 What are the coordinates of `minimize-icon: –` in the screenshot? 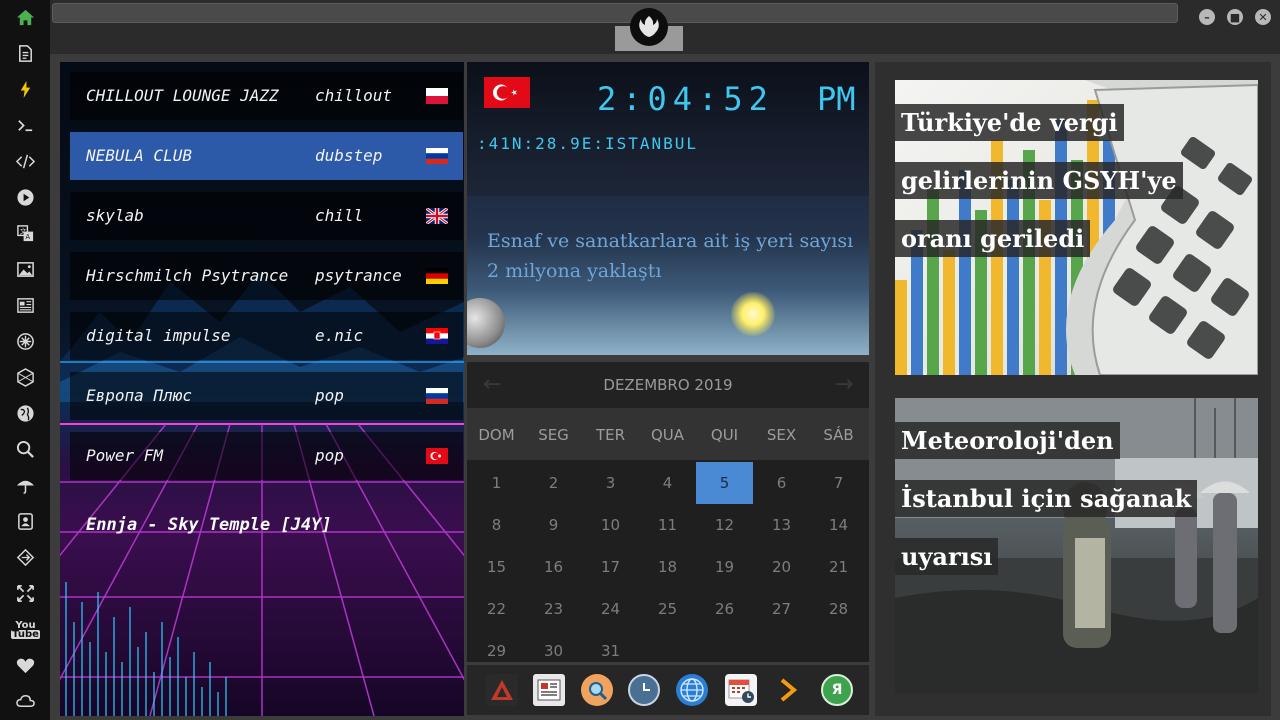 It's located at (1207, 17).